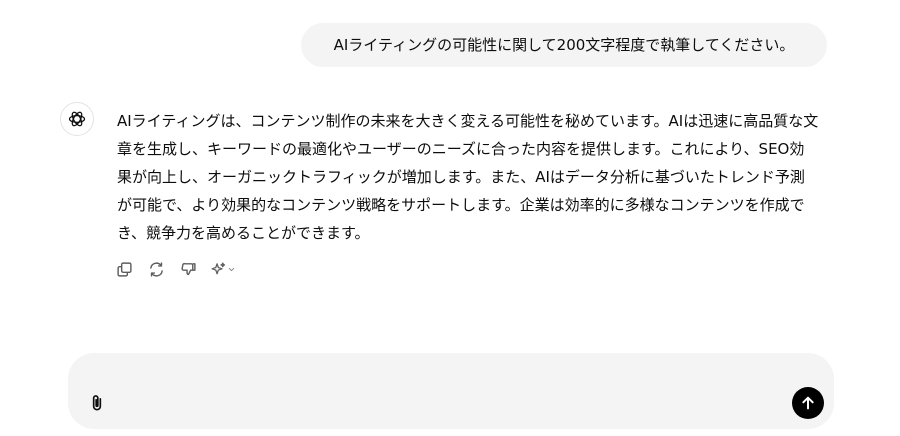 This screenshot has width=900, height=436. I want to click on assistant-avatar, so click(77, 119).